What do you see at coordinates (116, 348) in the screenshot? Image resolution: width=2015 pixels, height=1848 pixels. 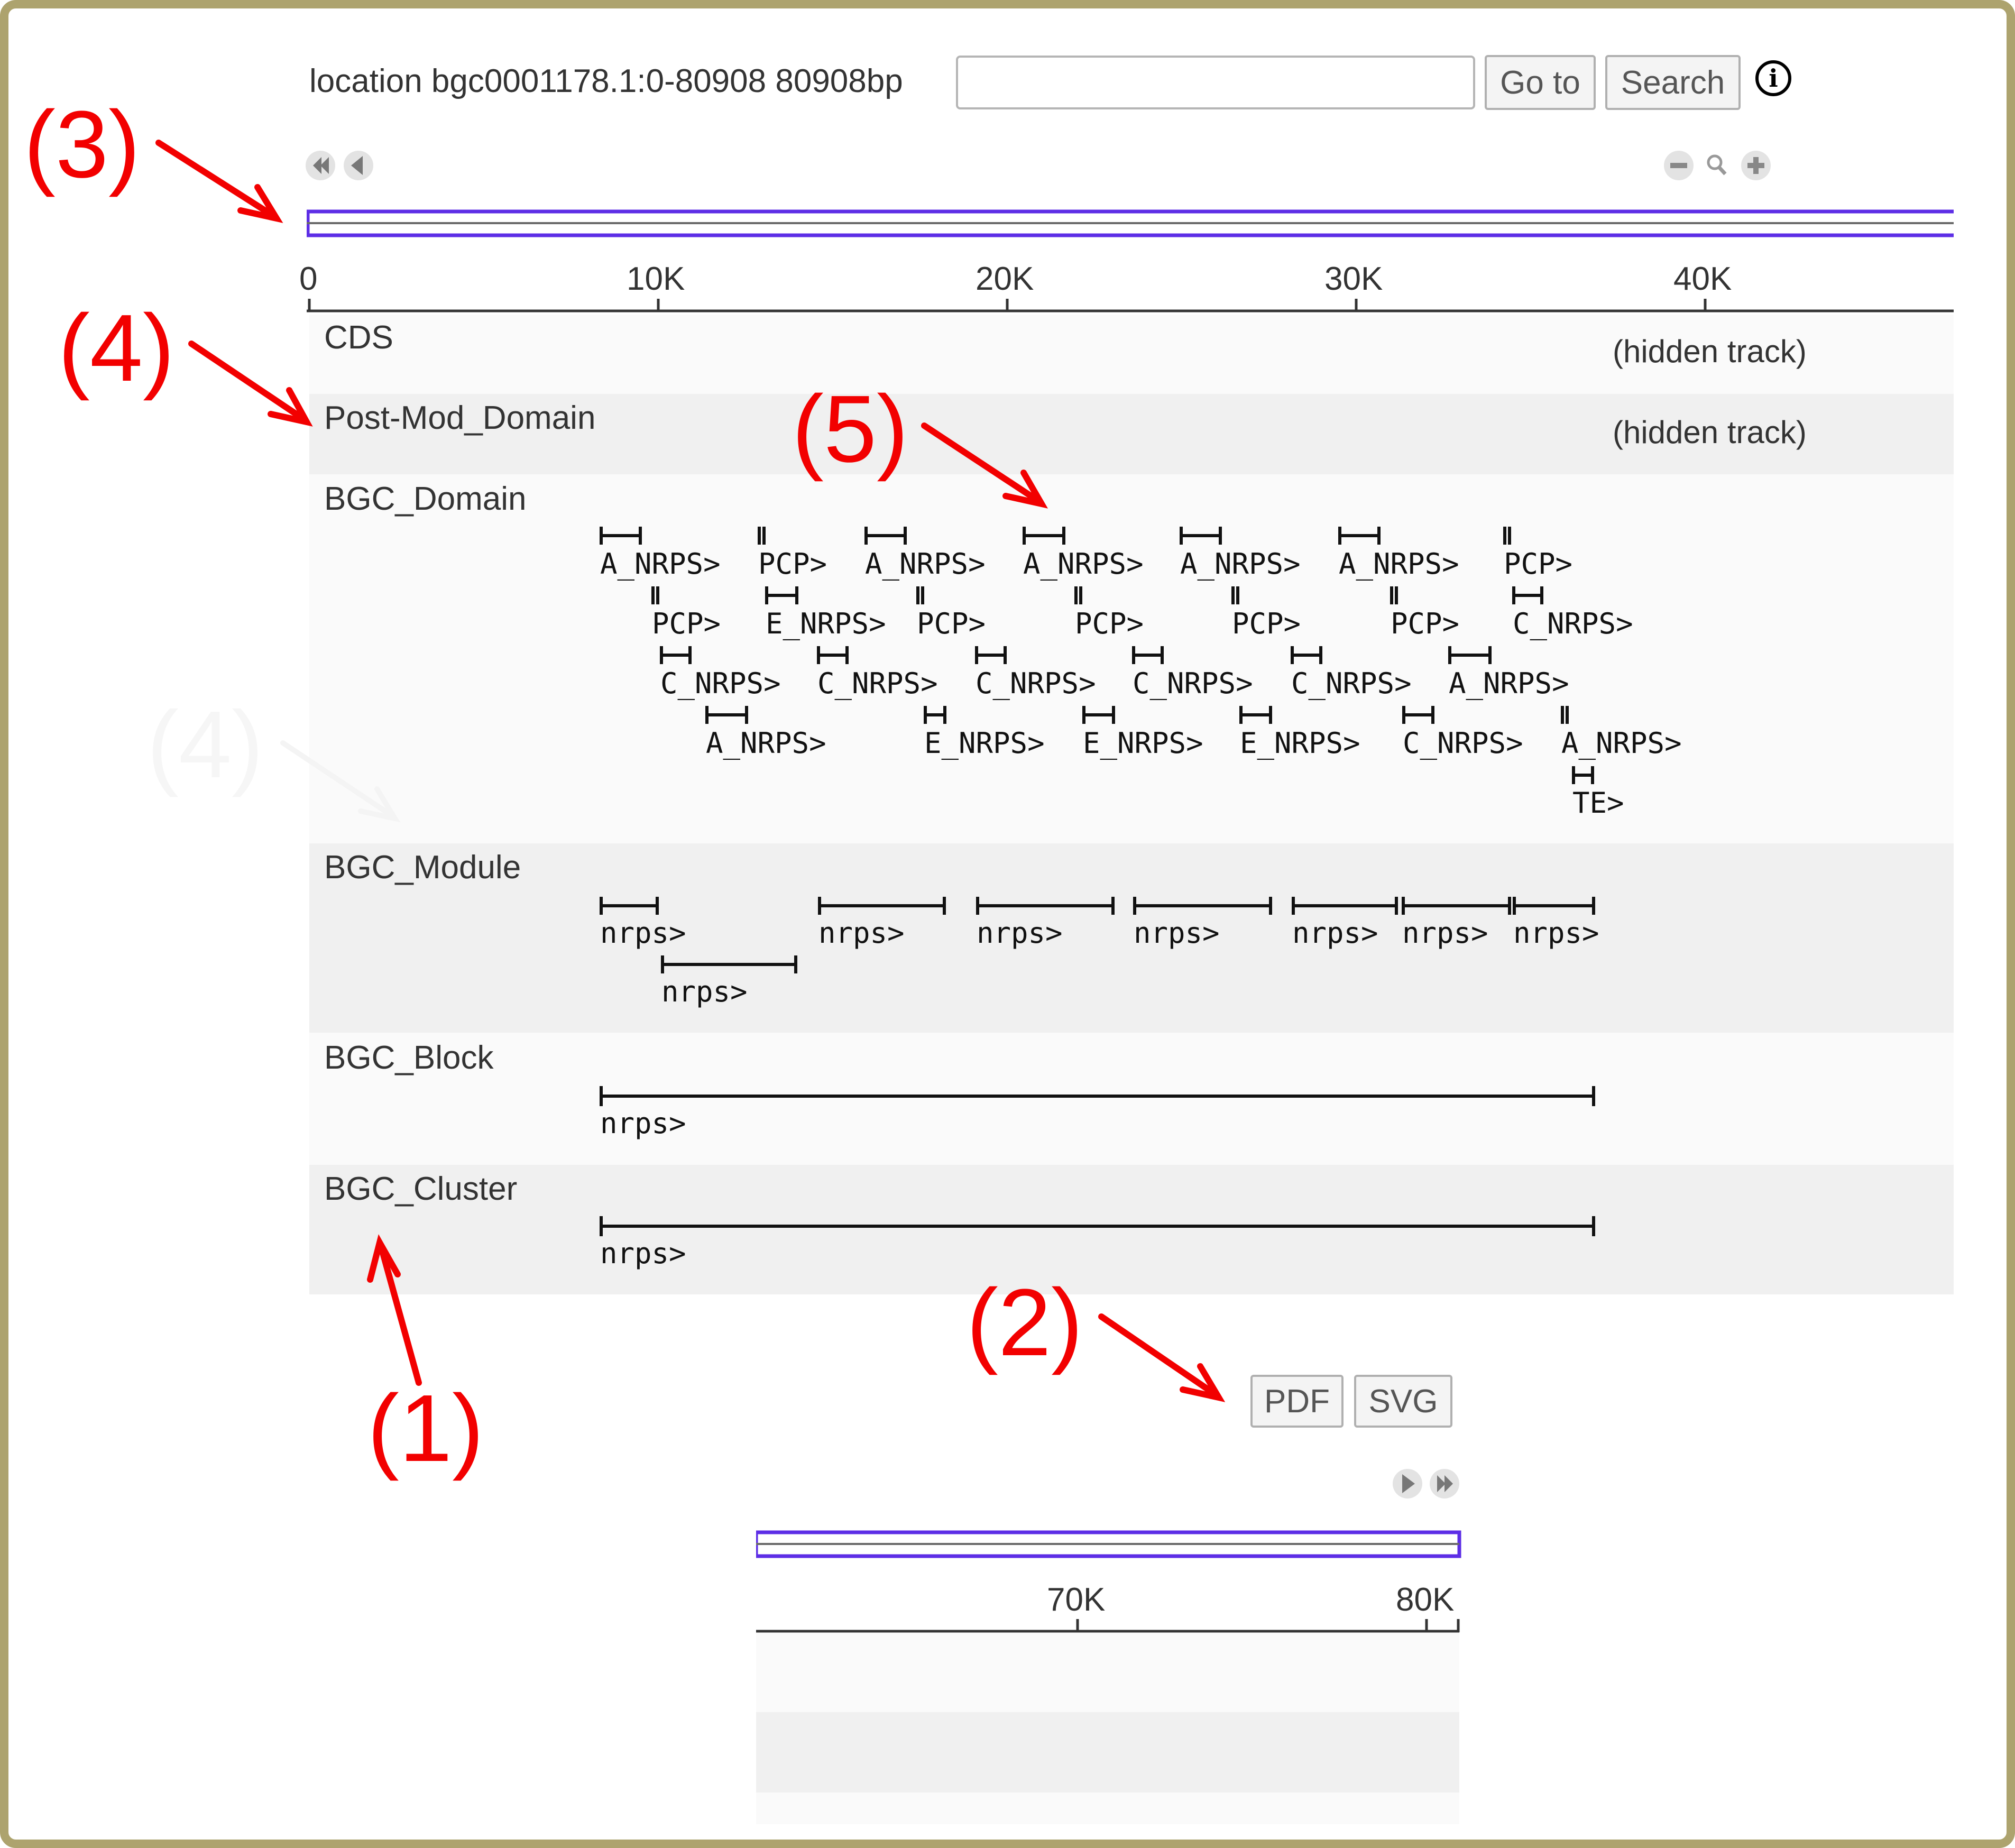 I see `annotation-label-4: (4)` at bounding box center [116, 348].